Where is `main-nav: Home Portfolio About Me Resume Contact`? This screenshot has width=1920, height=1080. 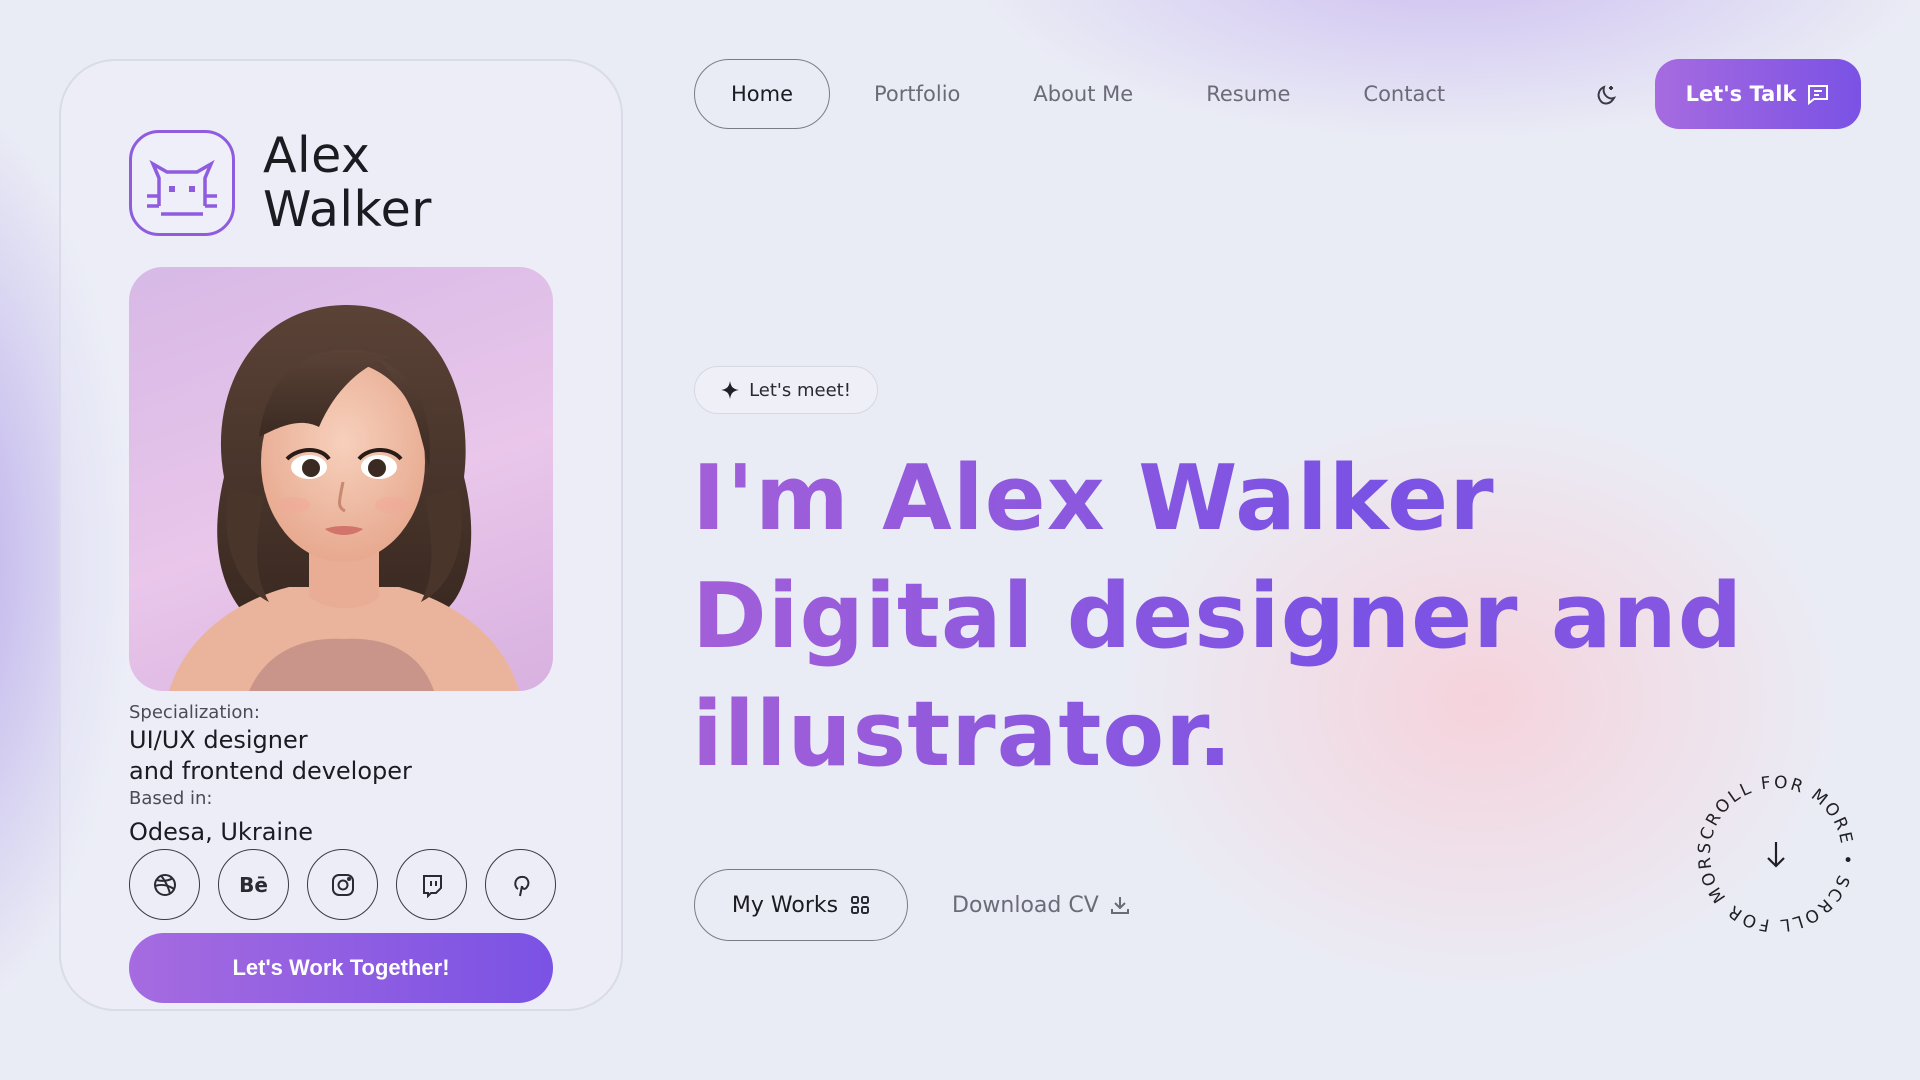
main-nav: Home Portfolio About Me Resume Contact is located at coordinates (1069, 94).